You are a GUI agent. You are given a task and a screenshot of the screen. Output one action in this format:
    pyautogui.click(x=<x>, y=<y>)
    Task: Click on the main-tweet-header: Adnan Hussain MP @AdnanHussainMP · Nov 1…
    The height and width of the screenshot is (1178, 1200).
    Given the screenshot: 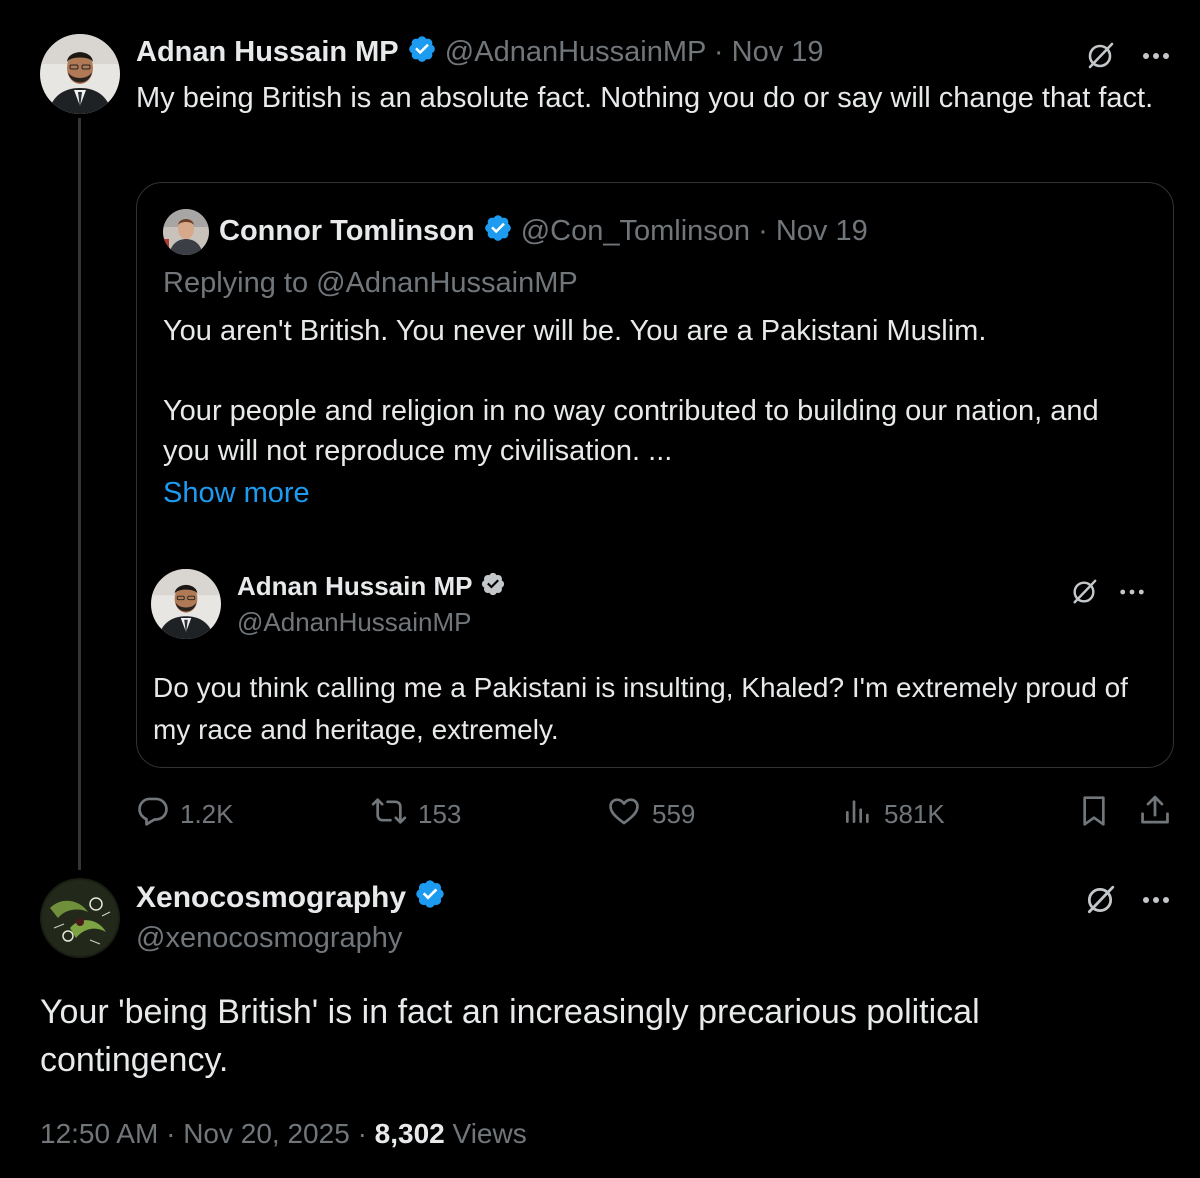 What is the action you would take?
    pyautogui.click(x=480, y=53)
    